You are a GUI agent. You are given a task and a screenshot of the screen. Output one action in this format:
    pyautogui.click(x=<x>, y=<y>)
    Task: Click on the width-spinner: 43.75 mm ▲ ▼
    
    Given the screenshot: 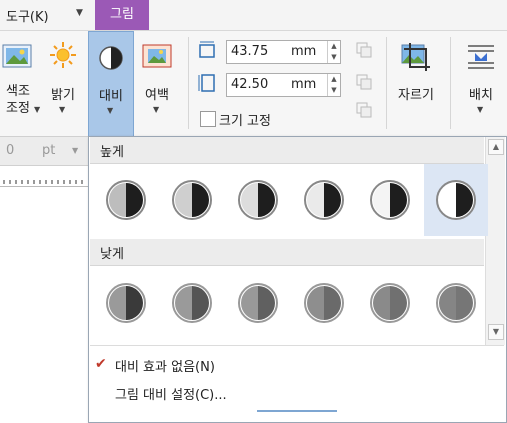 What is the action you would take?
    pyautogui.click(x=283, y=52)
    